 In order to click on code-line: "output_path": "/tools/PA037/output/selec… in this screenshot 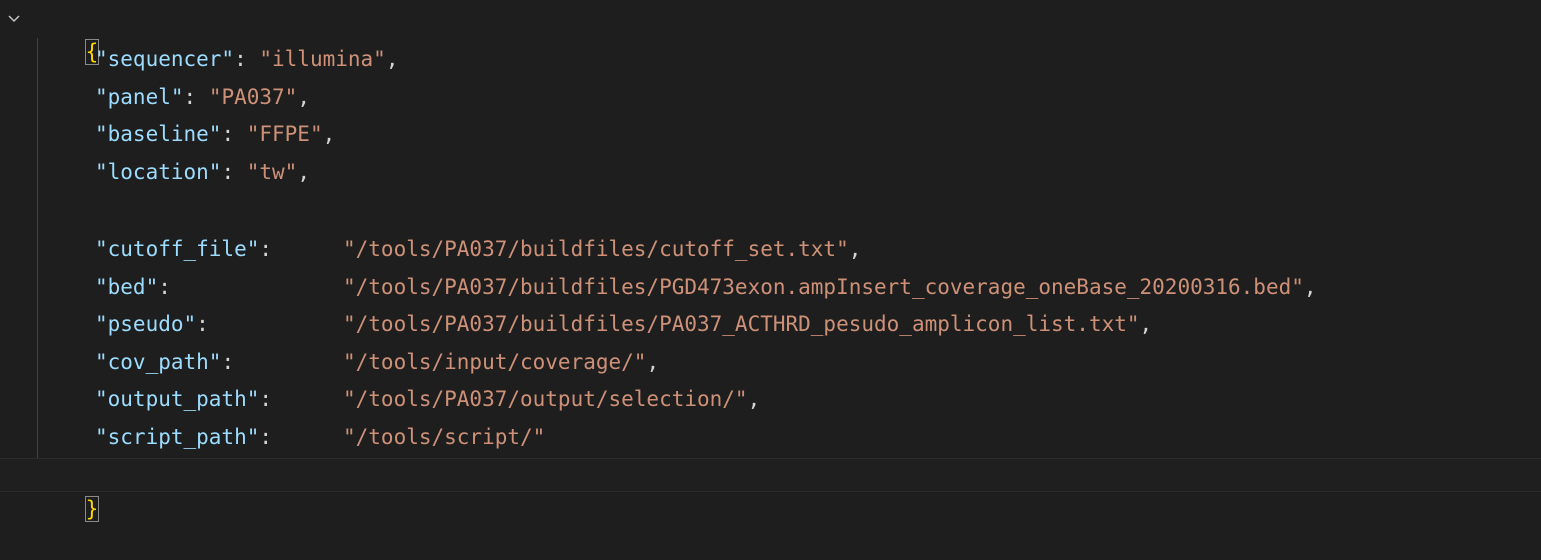, I will do `click(770, 399)`.